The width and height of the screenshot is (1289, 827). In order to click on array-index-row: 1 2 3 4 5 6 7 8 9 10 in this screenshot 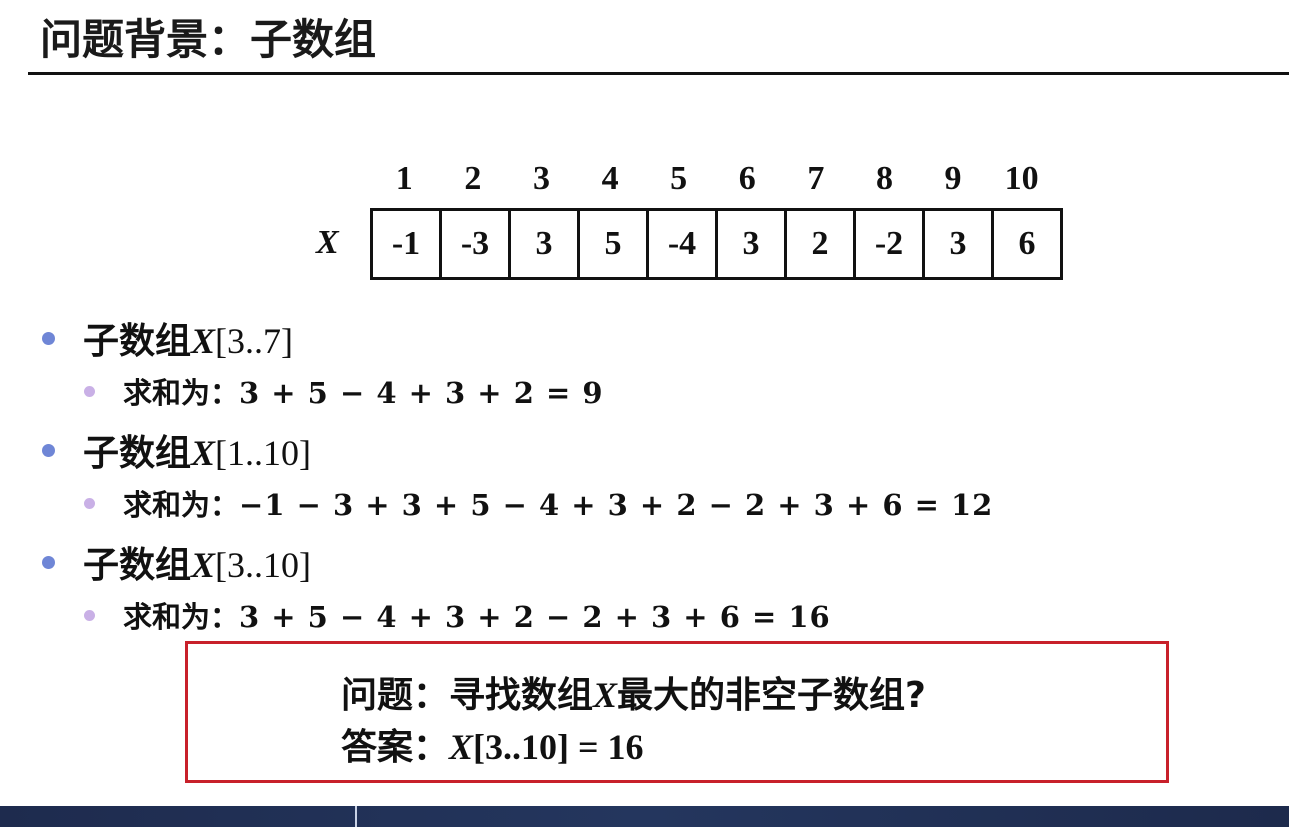, I will do `click(713, 179)`.